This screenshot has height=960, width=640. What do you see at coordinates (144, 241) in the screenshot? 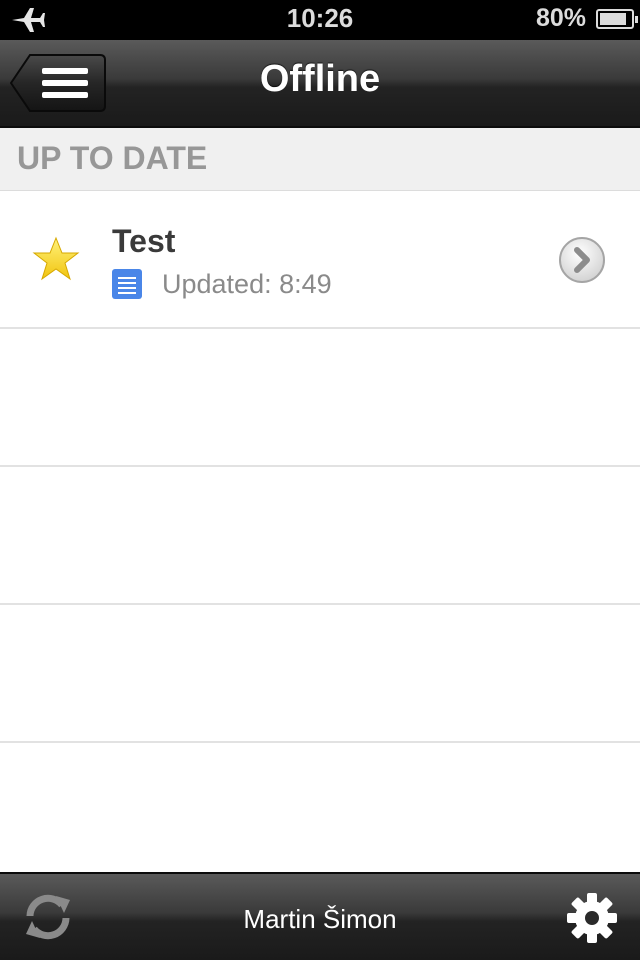
I see `document-title: Test` at bounding box center [144, 241].